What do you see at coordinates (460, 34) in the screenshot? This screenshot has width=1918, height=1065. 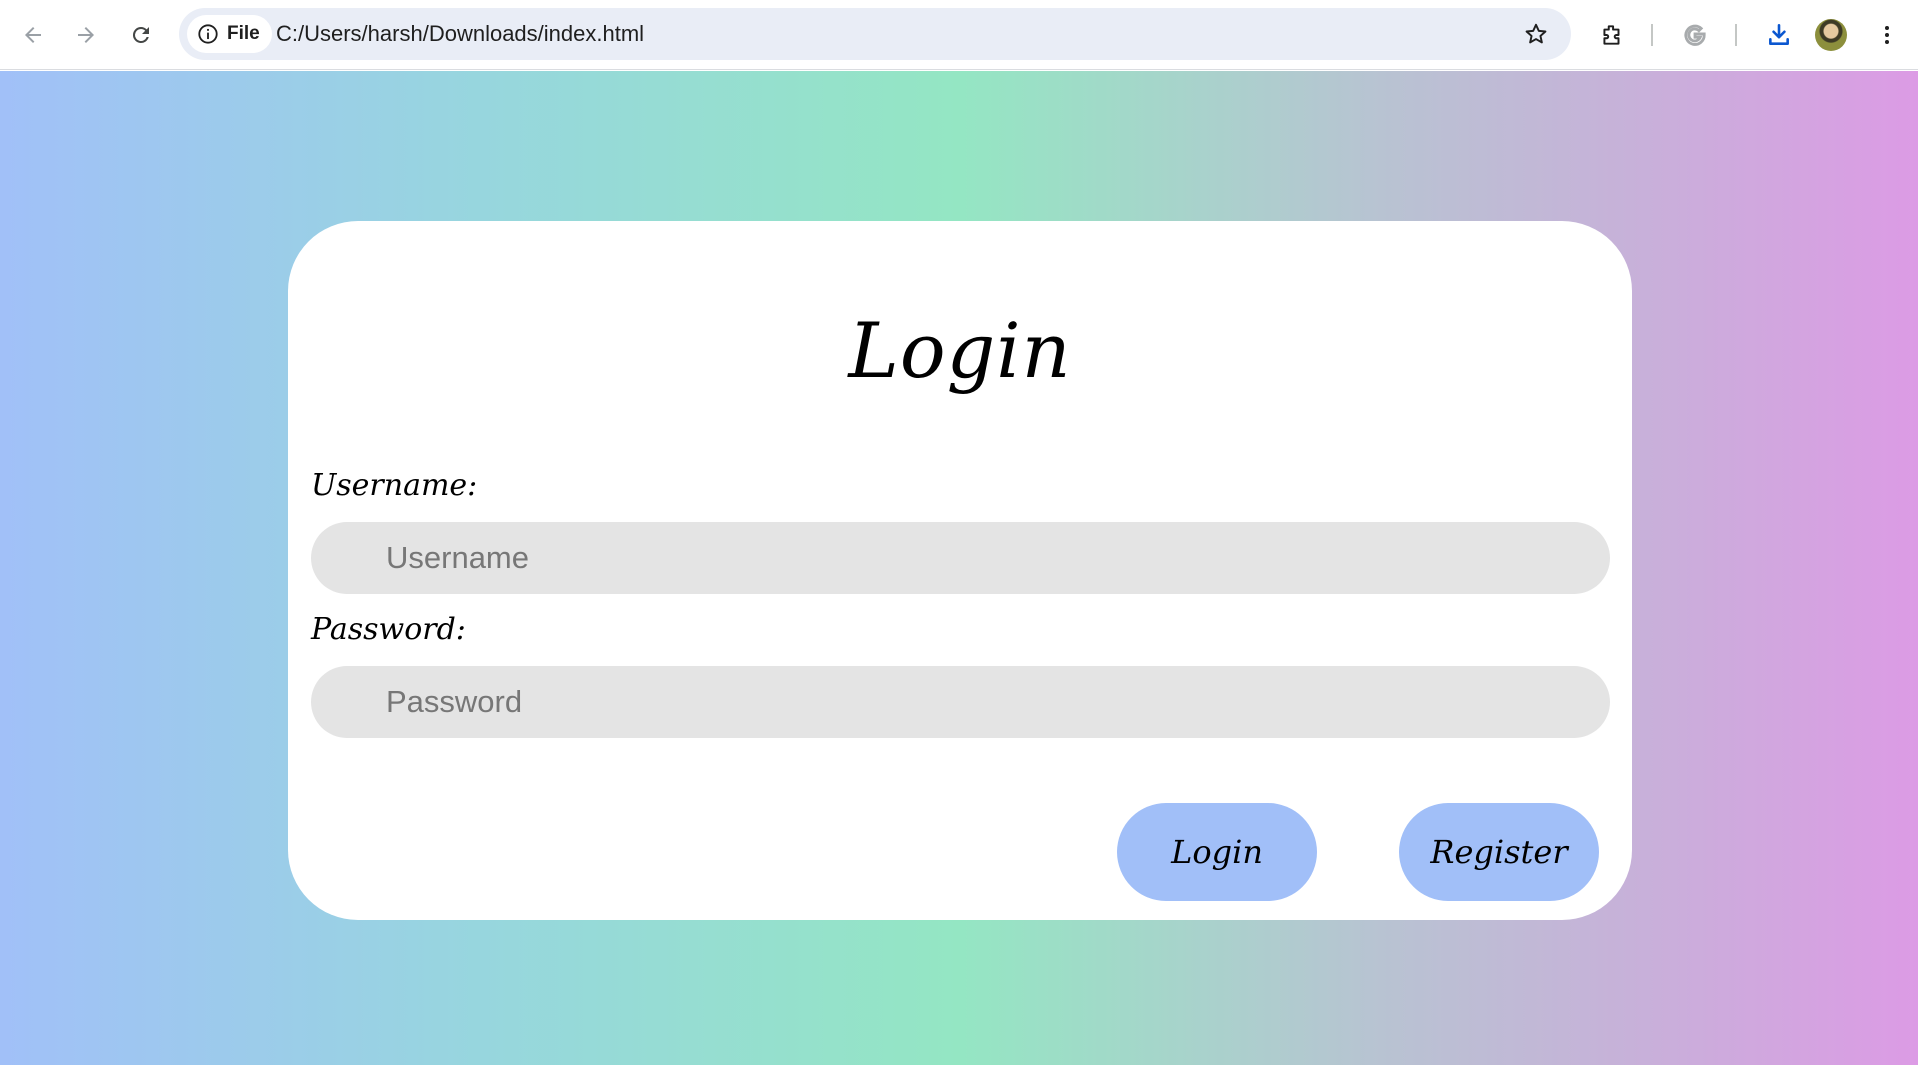 I see `url-text: C:/Users/harsh/Downloads/index.html` at bounding box center [460, 34].